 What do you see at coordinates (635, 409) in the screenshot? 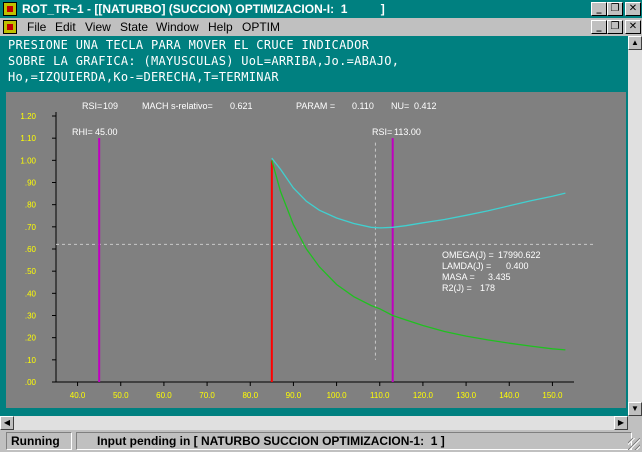
I see `scroll-down-button: ▼` at bounding box center [635, 409].